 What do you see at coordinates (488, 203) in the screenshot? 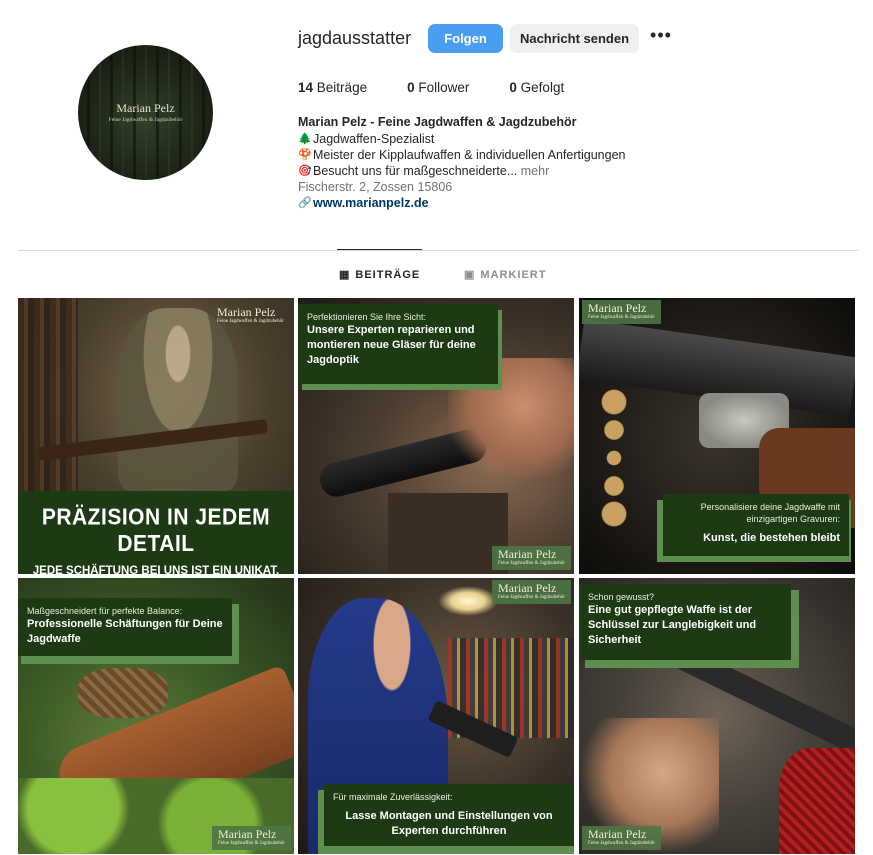
I see `website-link: 🔗 www.marianpelz.de` at bounding box center [488, 203].